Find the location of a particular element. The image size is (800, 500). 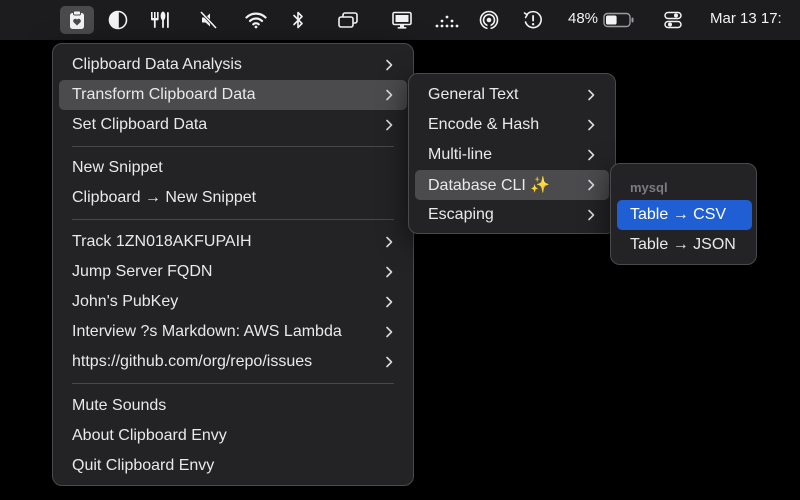

mute-icon is located at coordinates (209, 20).